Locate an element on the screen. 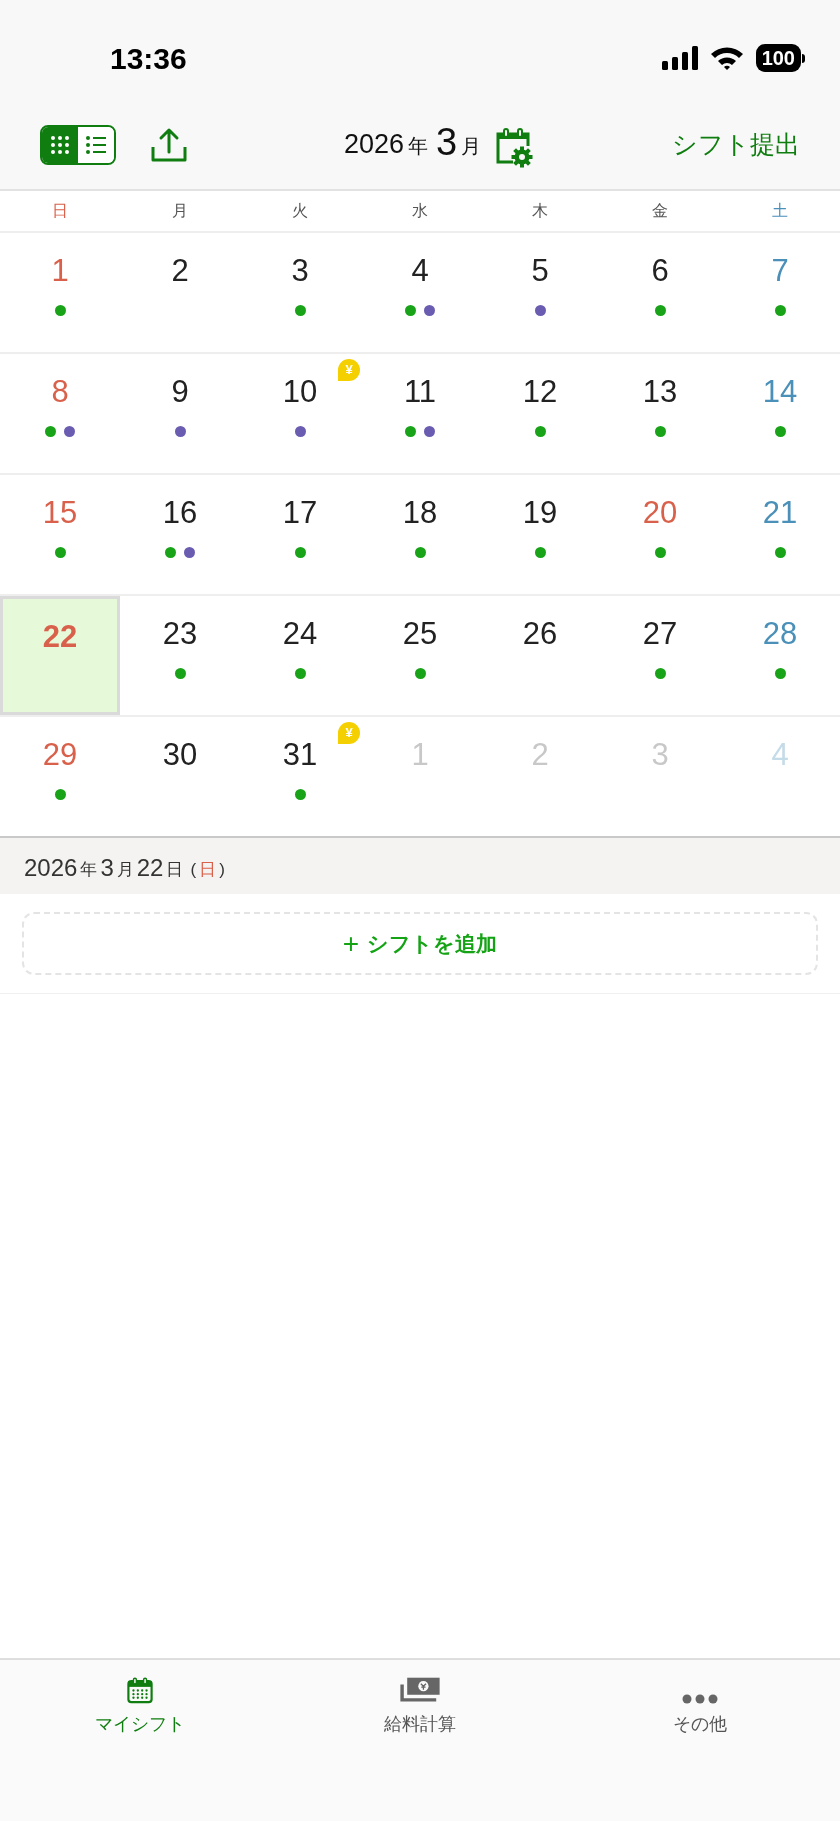  calendar-day-cell: 4 is located at coordinates (420, 292).